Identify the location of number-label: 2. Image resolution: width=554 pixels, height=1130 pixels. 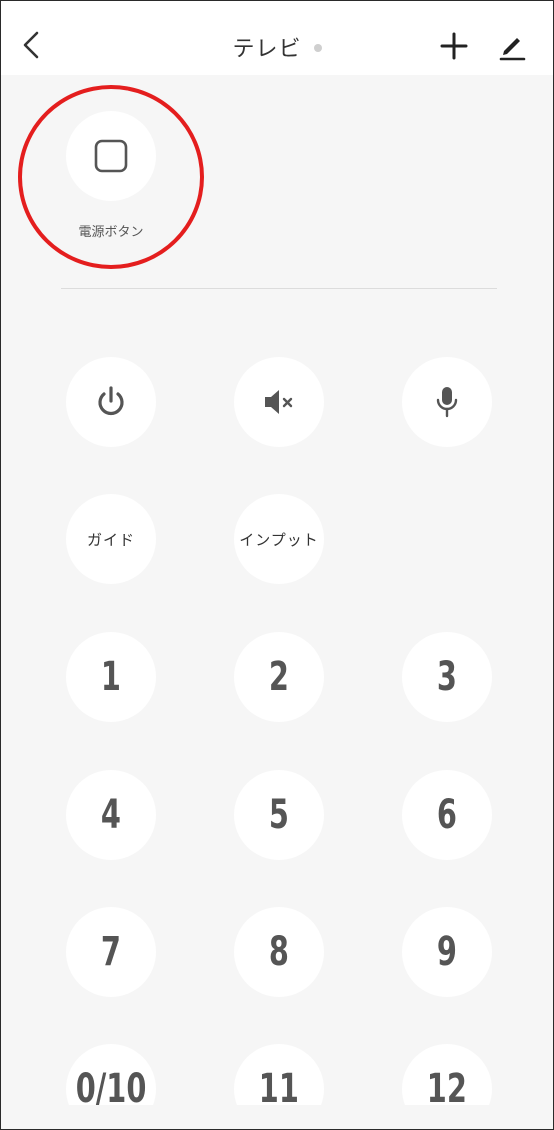
(279, 677).